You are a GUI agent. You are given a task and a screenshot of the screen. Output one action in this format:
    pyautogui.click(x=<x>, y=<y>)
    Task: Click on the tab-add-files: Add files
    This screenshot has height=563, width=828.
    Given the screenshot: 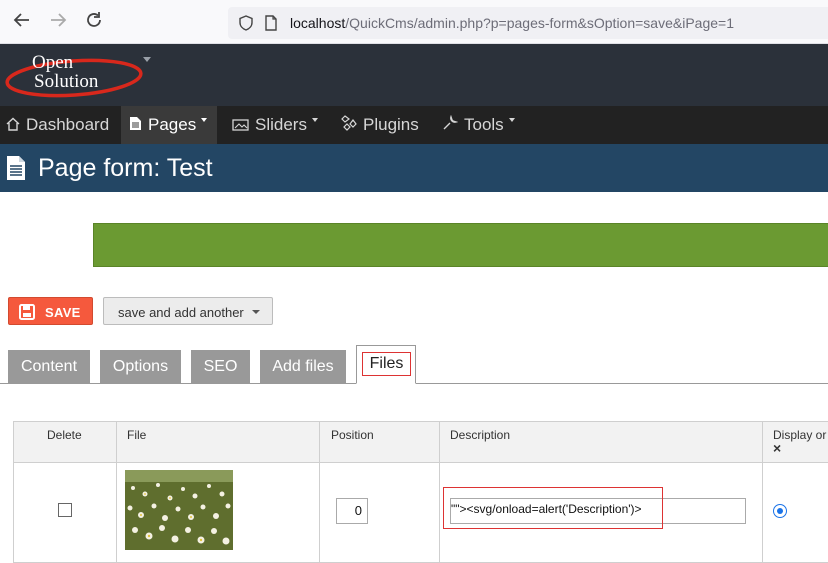 What is the action you would take?
    pyautogui.click(x=303, y=367)
    